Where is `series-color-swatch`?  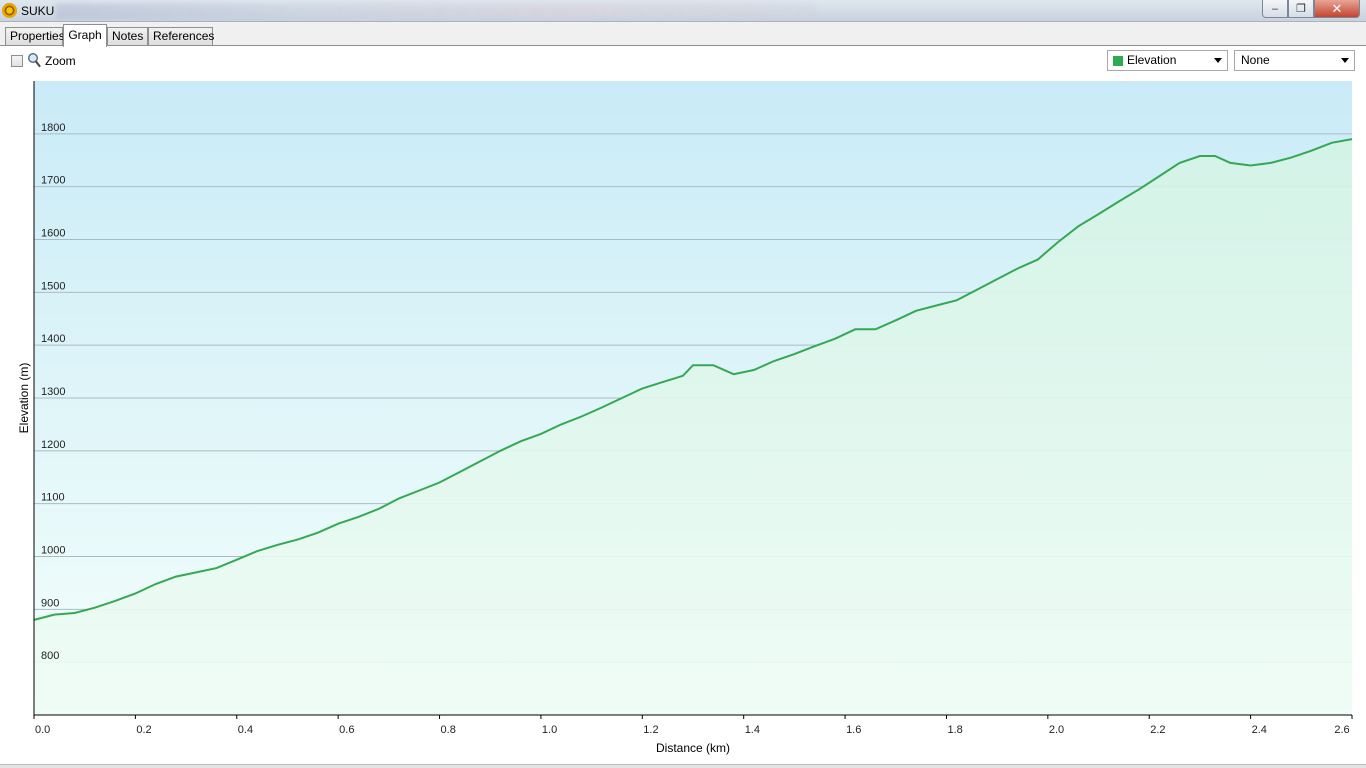 series-color-swatch is located at coordinates (1118, 61).